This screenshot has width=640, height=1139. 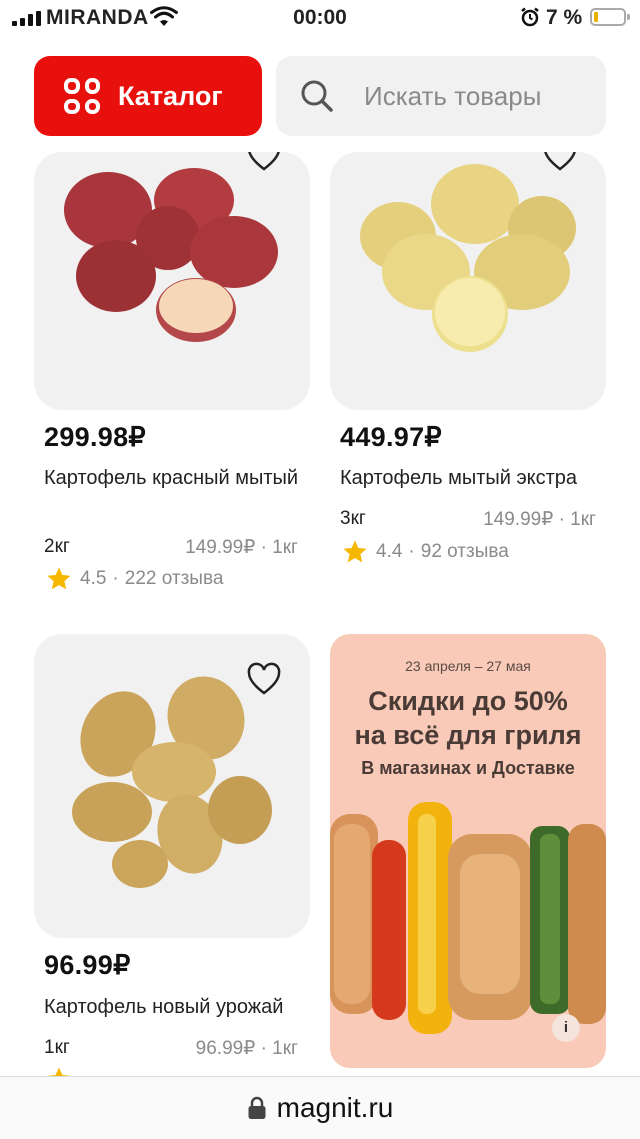 What do you see at coordinates (468, 735) in the screenshot?
I see `promo-headline-line2: на всё для гриля` at bounding box center [468, 735].